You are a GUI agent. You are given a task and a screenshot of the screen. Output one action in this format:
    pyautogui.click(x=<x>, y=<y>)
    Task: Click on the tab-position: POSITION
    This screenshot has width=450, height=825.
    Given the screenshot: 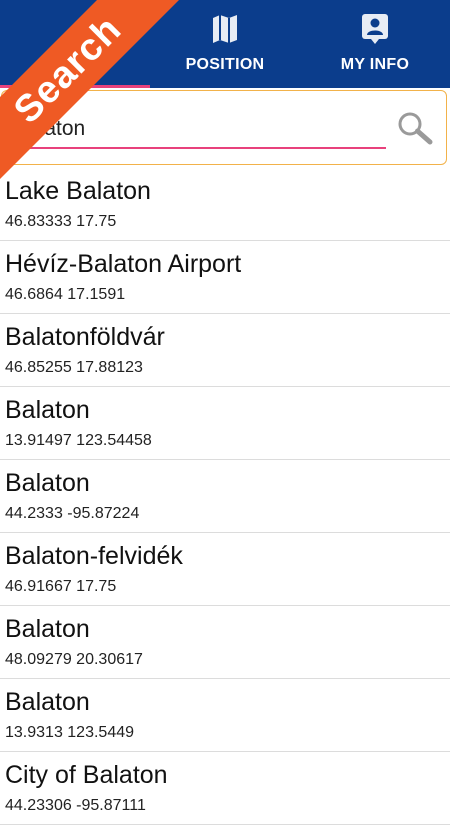 What is the action you would take?
    pyautogui.click(x=225, y=44)
    